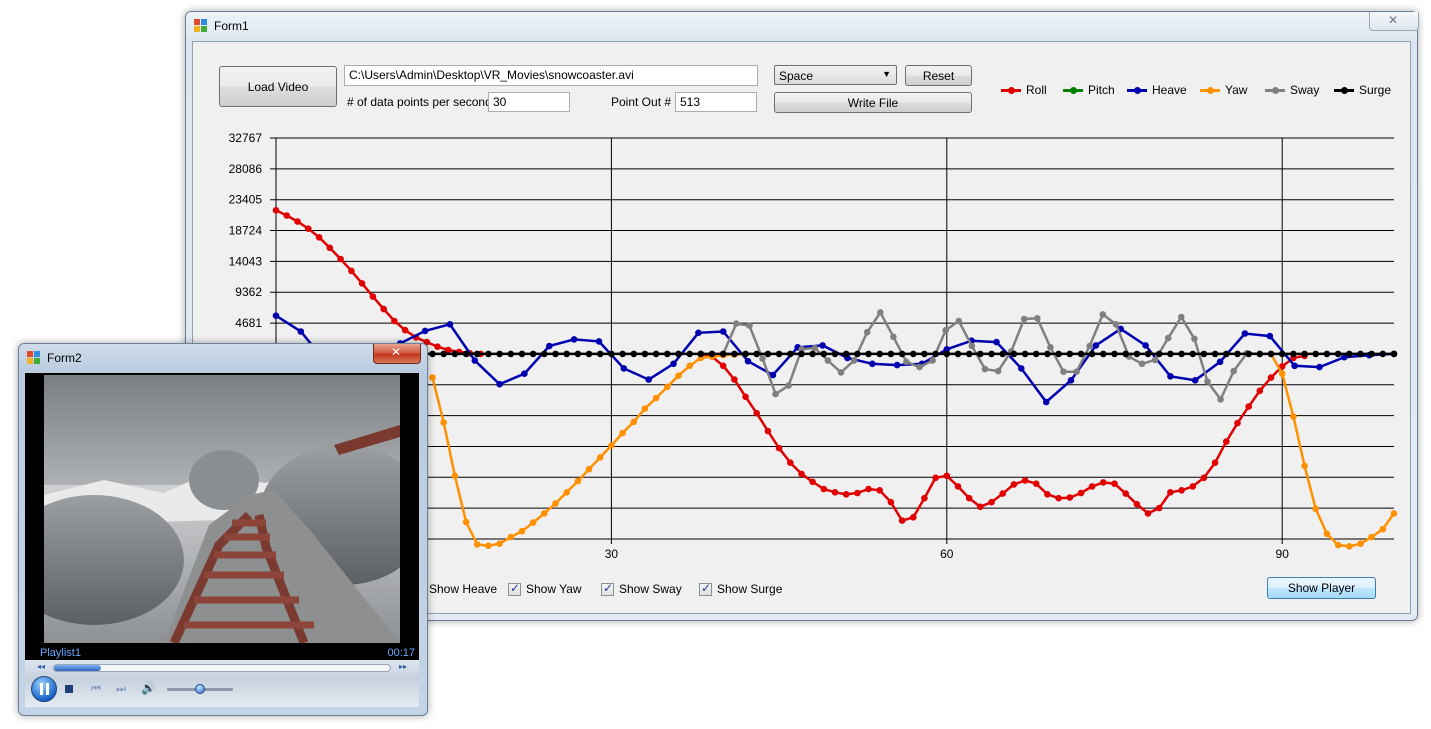 This screenshot has height=729, width=1431. Describe the element at coordinates (1321, 588) in the screenshot. I see `show-player-button: Show Player` at that location.